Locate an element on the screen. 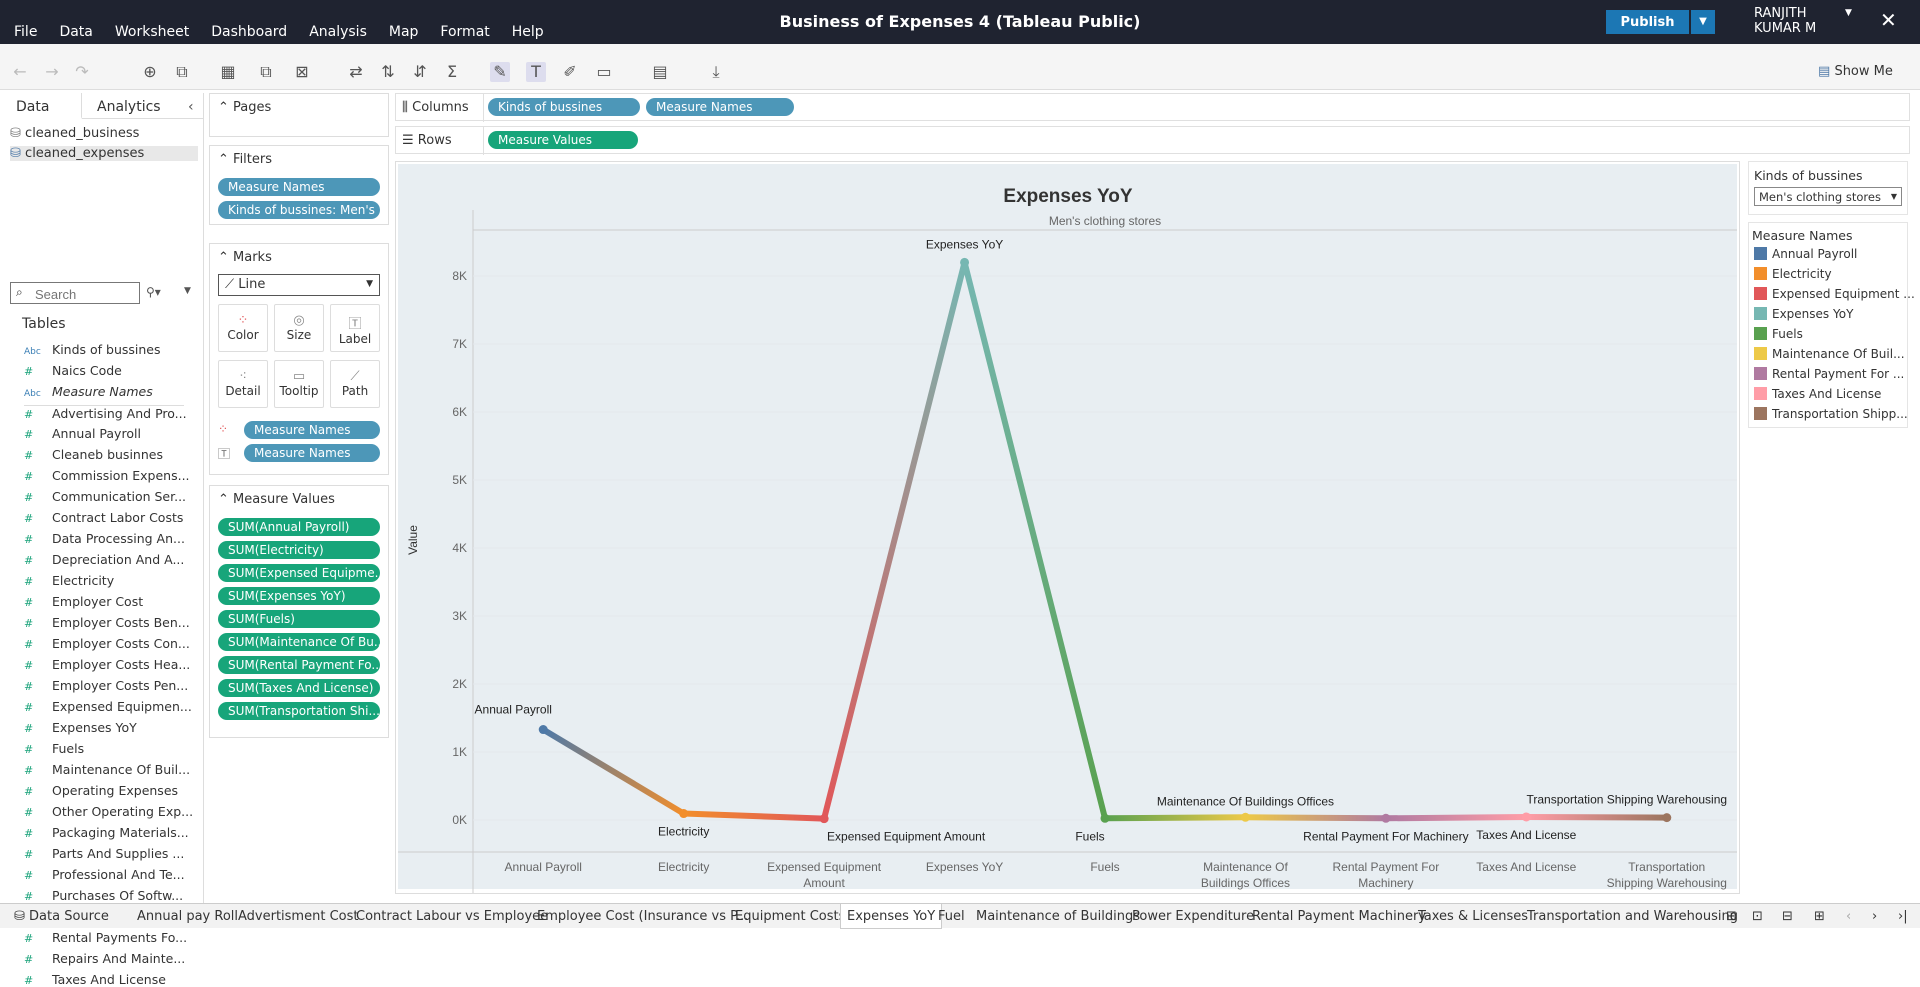 The width and height of the screenshot is (1920, 987). collapse-pane-icon: ‹ is located at coordinates (191, 107).